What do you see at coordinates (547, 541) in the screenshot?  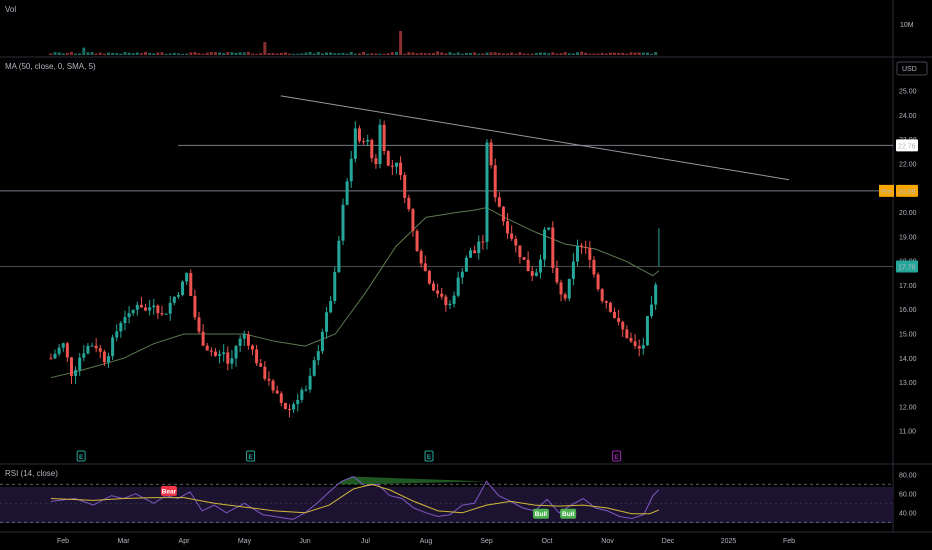 I see `time-axis-tick: Oct` at bounding box center [547, 541].